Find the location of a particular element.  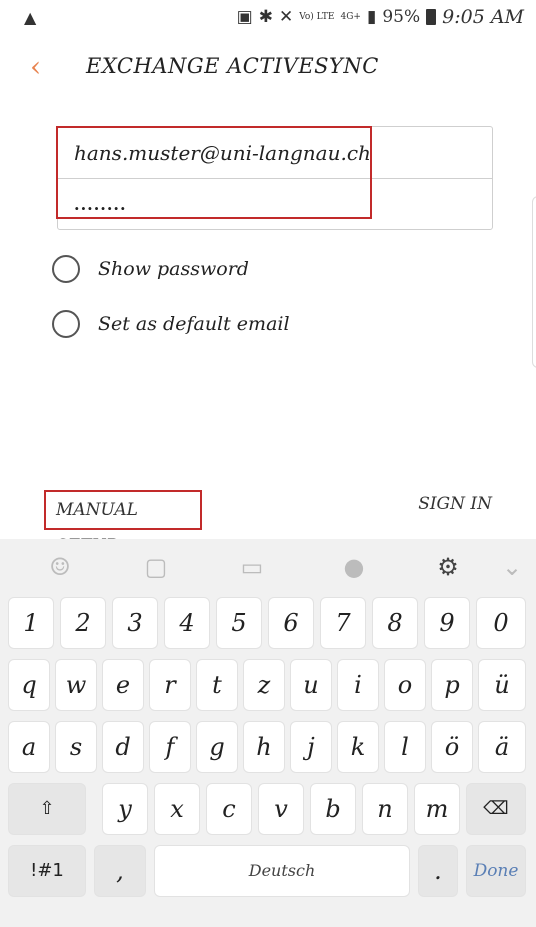

key: s is located at coordinates (76, 747).